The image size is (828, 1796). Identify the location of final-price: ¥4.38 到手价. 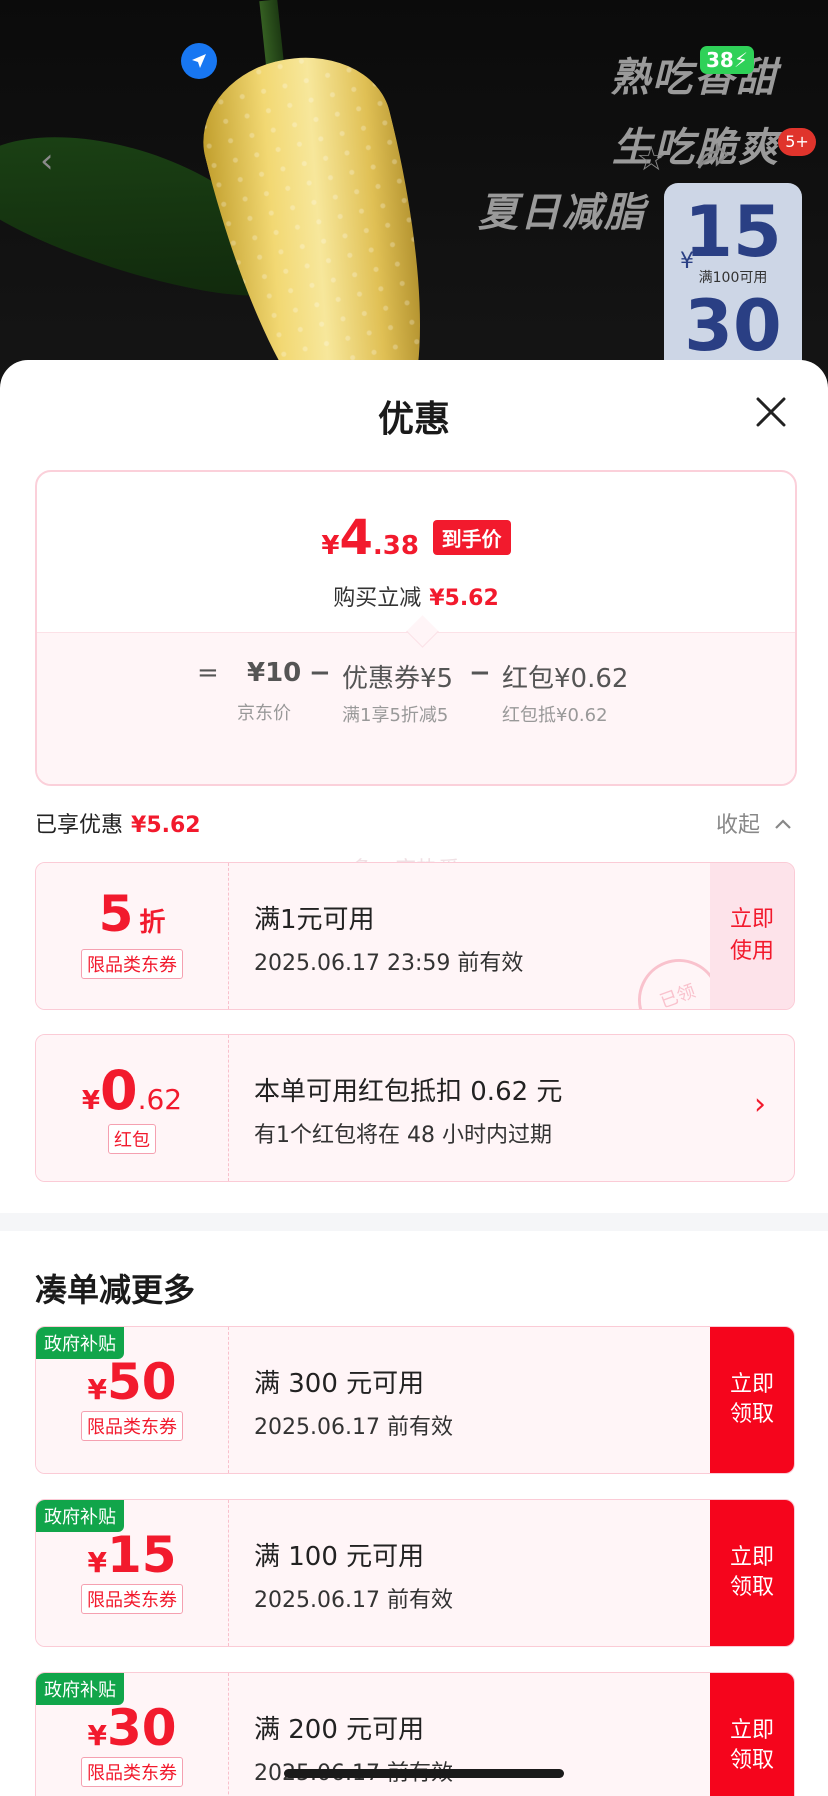
(416, 538).